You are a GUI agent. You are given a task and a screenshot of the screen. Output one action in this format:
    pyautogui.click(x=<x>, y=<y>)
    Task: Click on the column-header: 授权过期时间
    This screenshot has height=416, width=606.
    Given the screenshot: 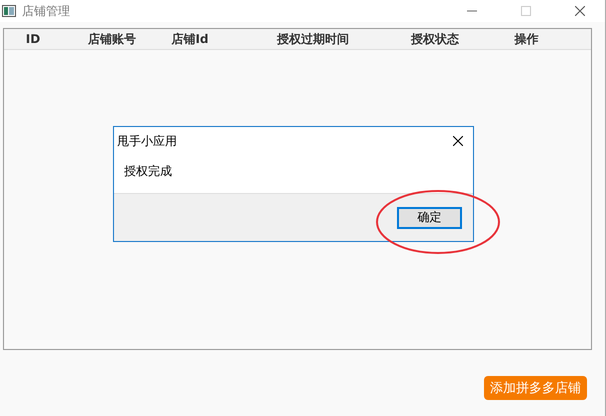 What is the action you would take?
    pyautogui.click(x=313, y=39)
    